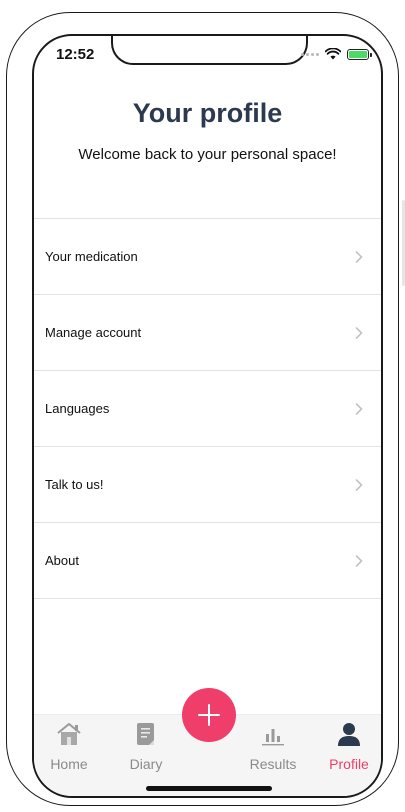  Describe the element at coordinates (273, 737) in the screenshot. I see `results-icon` at that location.